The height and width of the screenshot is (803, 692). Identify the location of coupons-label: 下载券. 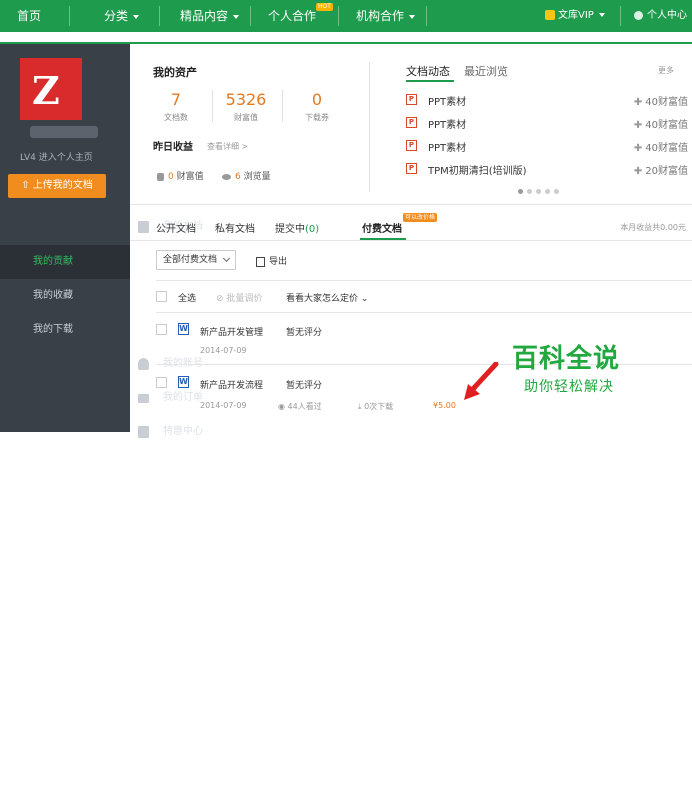
(317, 117).